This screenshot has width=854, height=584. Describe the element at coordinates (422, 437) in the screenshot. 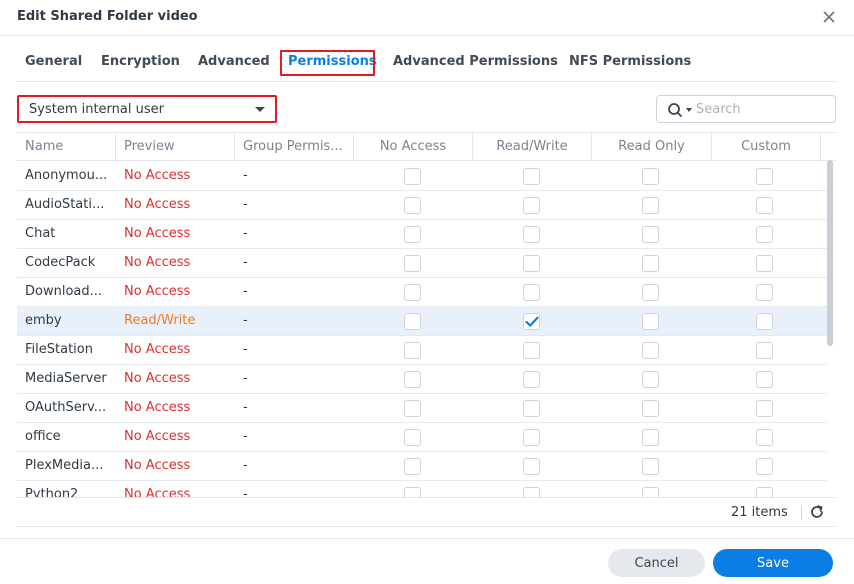

I see `table-row: office No Access -` at that location.